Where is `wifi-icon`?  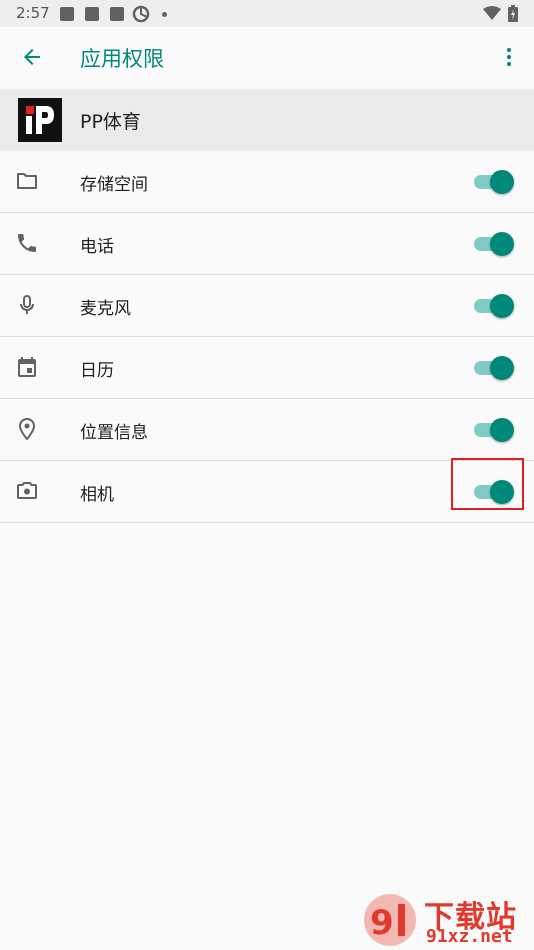 wifi-icon is located at coordinates (492, 13).